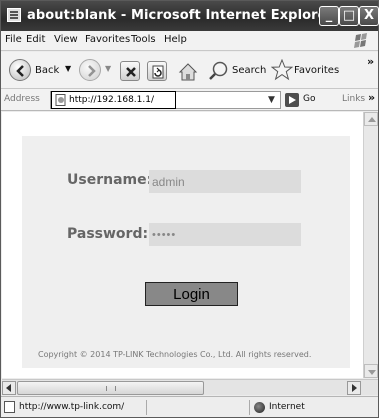  What do you see at coordinates (66, 39) in the screenshot?
I see `menu-view: View` at bounding box center [66, 39].